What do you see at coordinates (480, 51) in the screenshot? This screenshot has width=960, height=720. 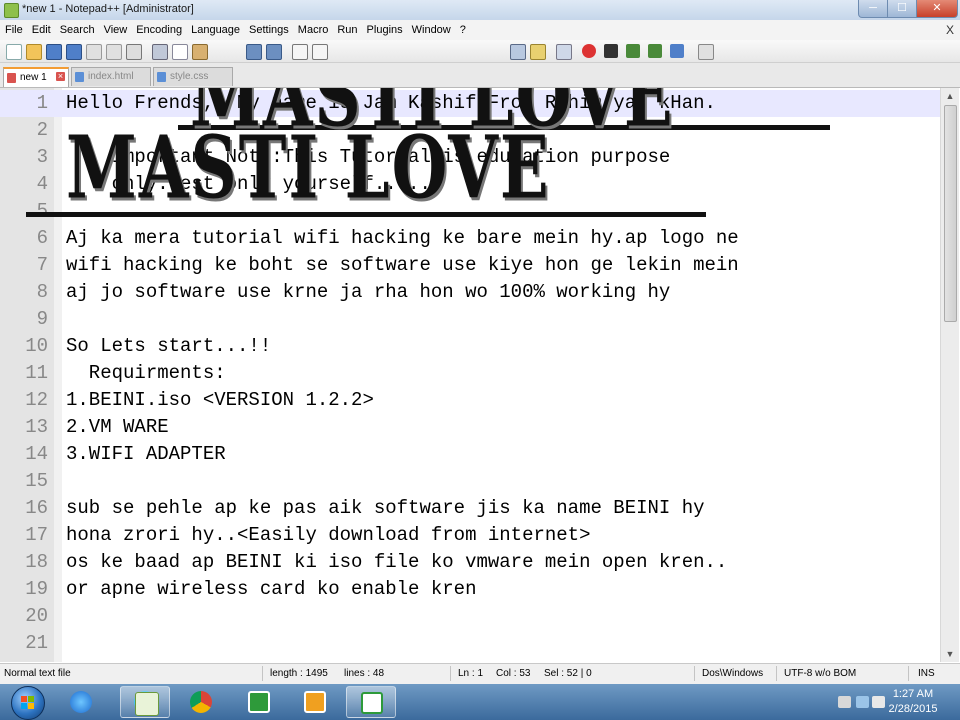 I see `toolbar` at bounding box center [480, 51].